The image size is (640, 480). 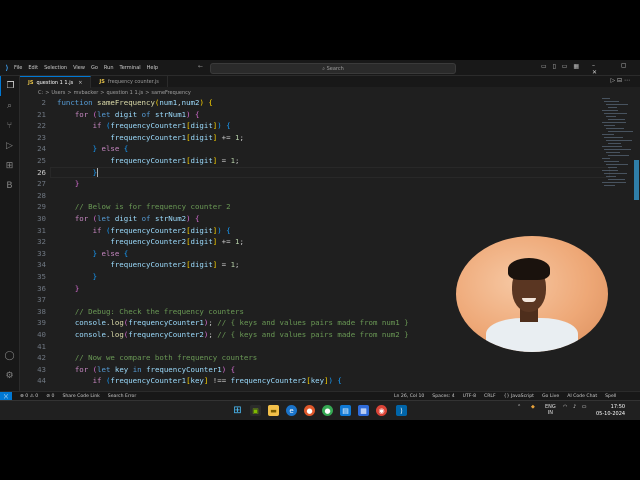 I want to click on breadcrumb-item: sameFrequency, so click(x=170, y=93).